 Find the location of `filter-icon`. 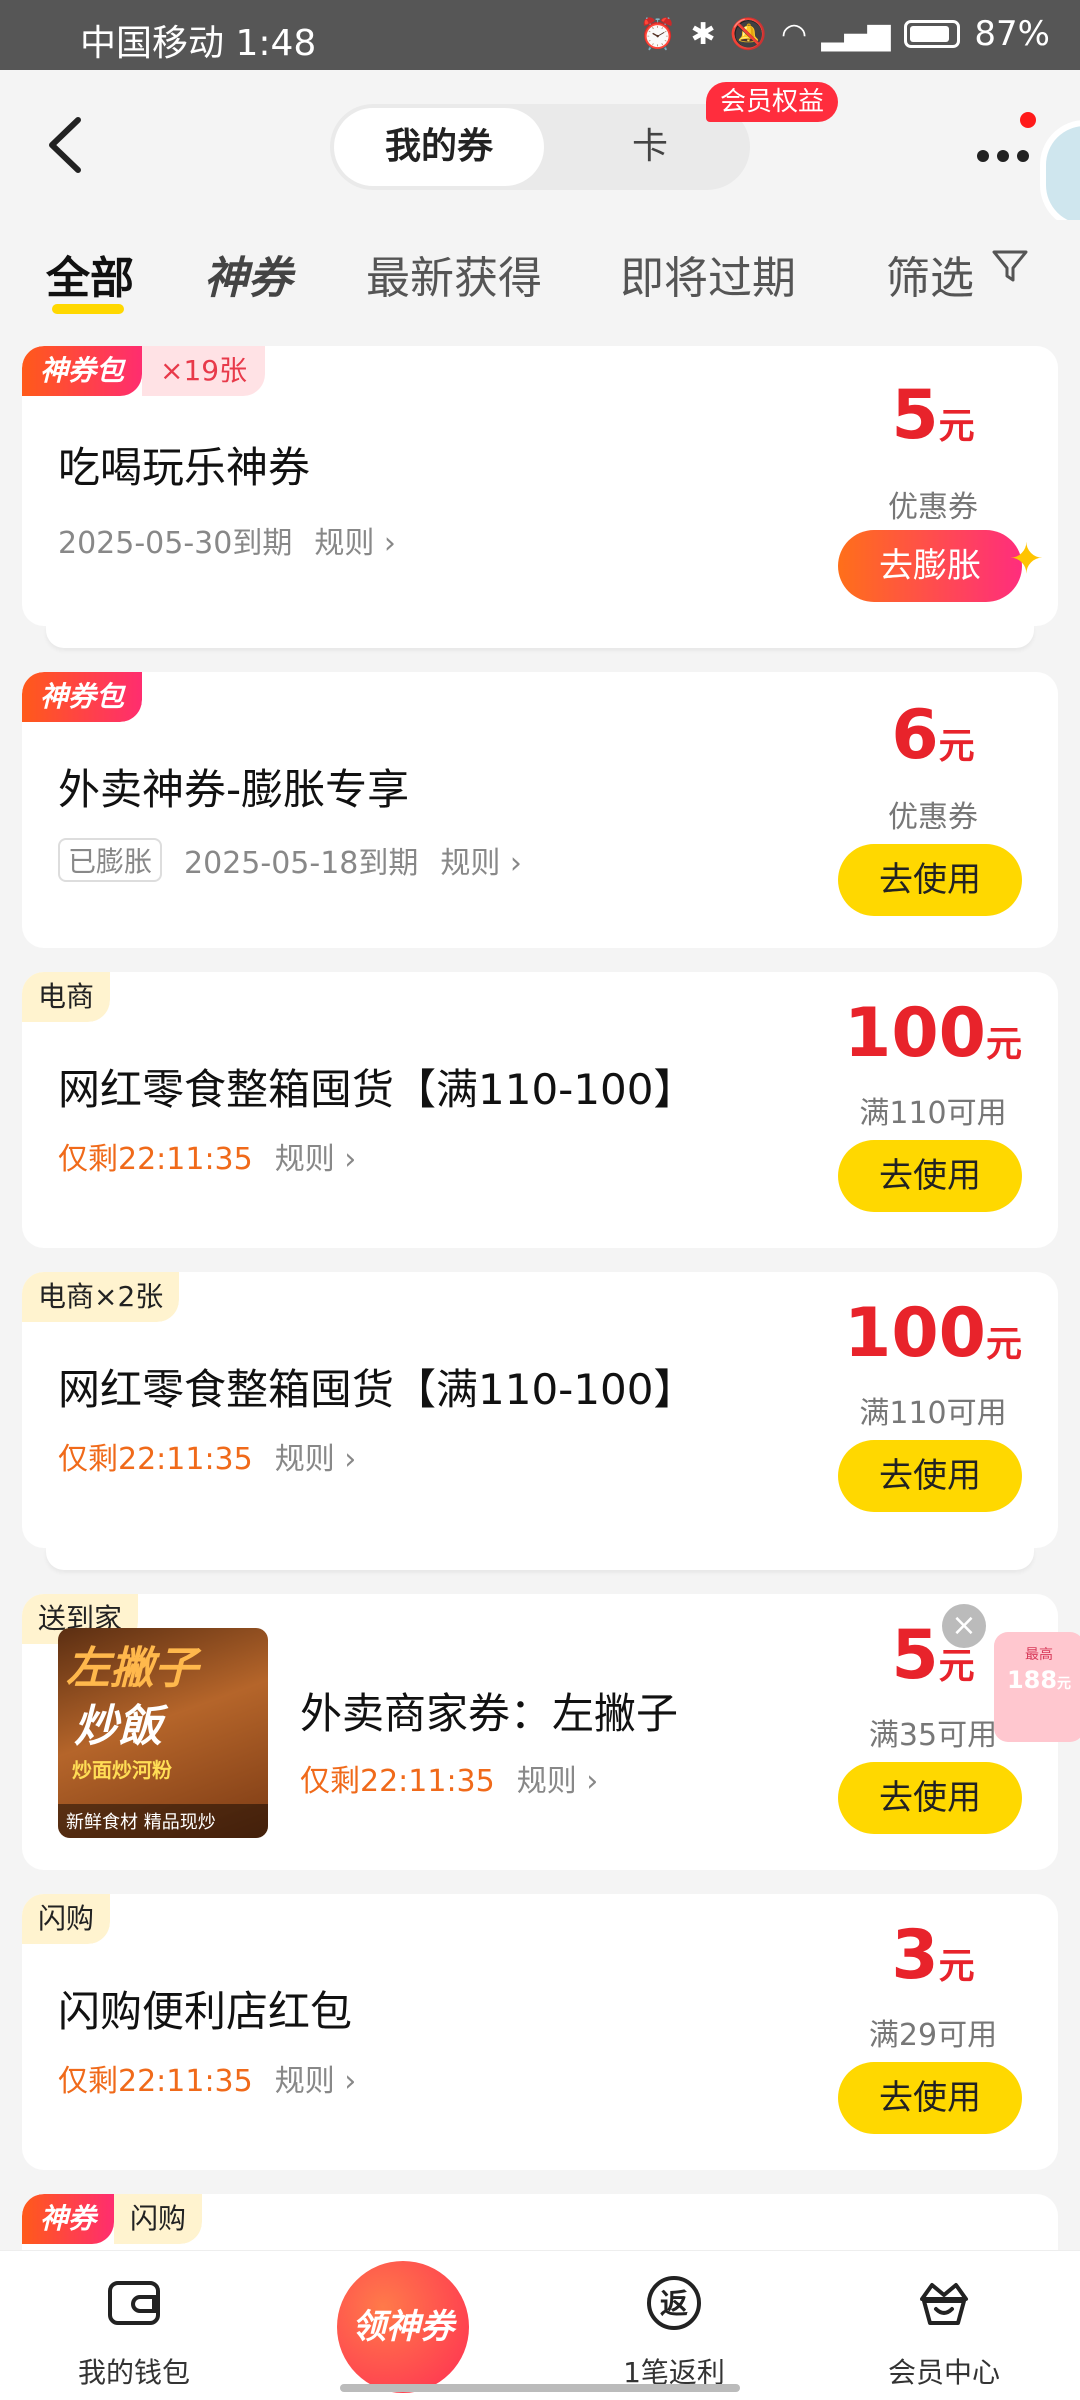

filter-icon is located at coordinates (1010, 266).